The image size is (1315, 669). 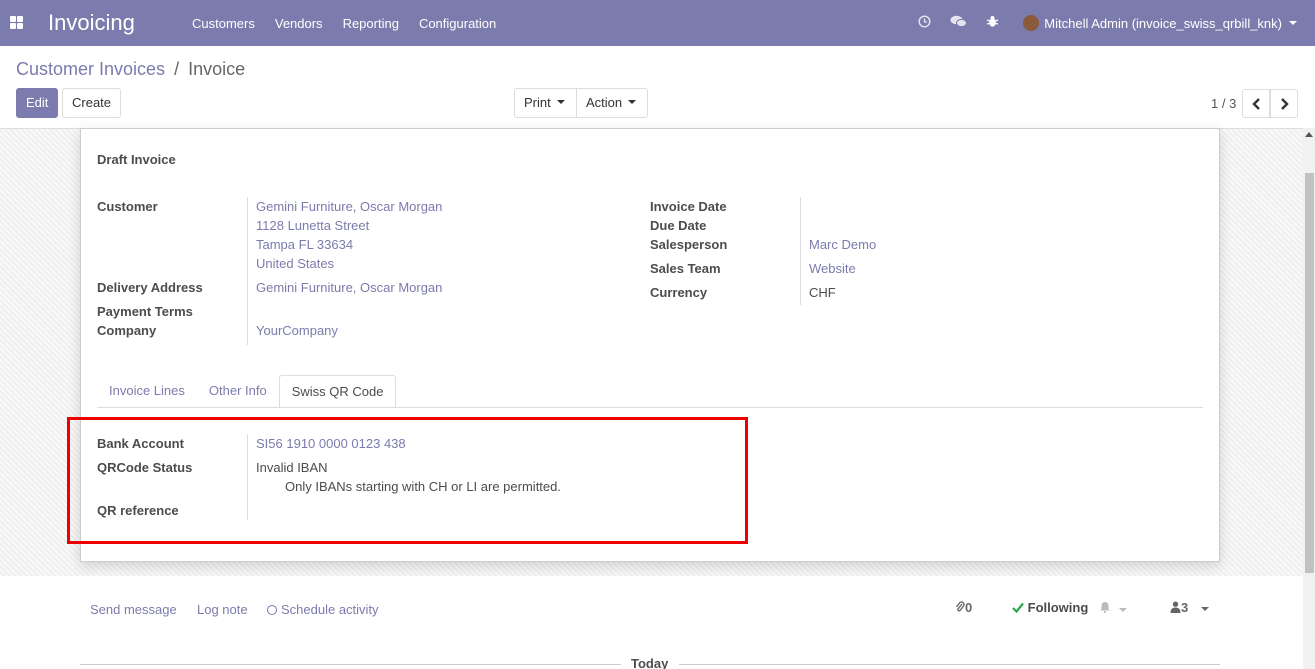 What do you see at coordinates (685, 268) in the screenshot?
I see `sales-team-label: Sales Team` at bounding box center [685, 268].